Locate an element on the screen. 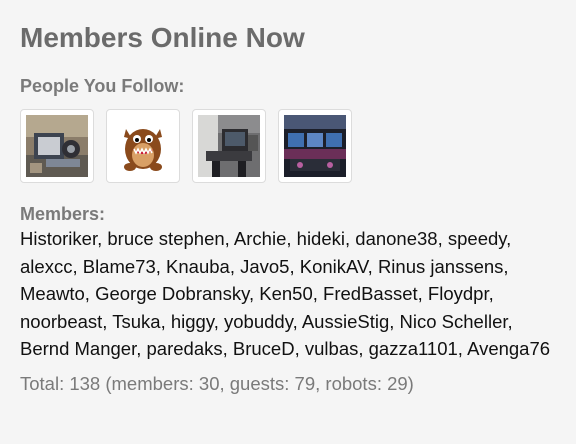 The image size is (576, 444). member-link: Historiker is located at coordinates (58, 238).